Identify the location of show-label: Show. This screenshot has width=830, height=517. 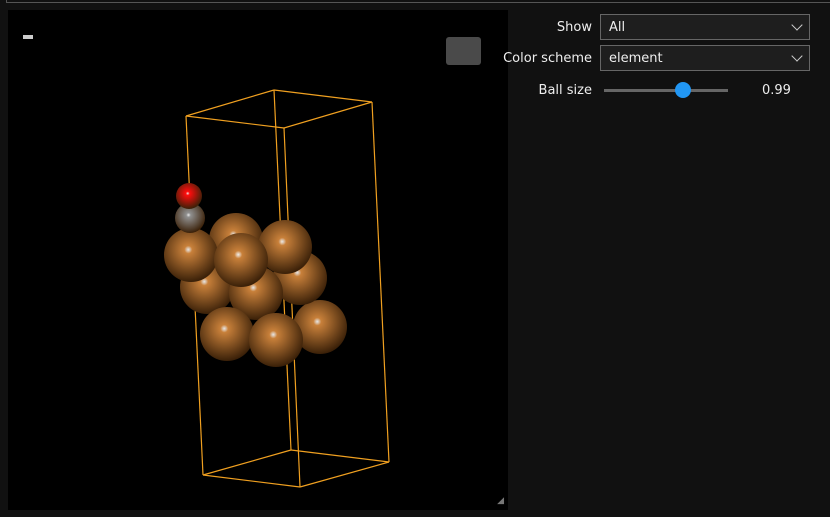
(574, 27).